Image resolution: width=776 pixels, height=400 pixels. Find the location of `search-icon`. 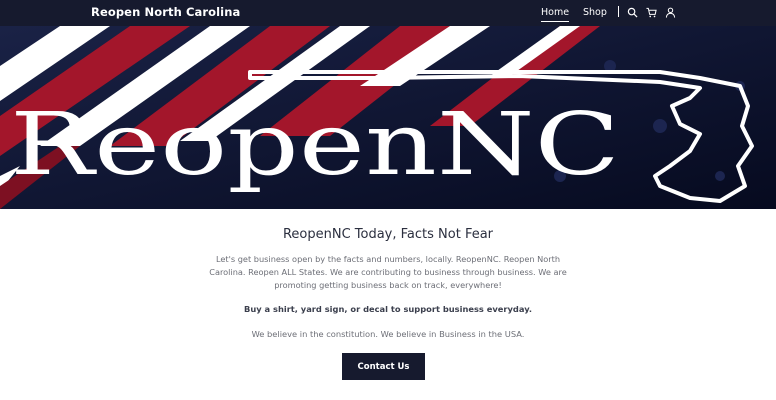

search-icon is located at coordinates (632, 12).